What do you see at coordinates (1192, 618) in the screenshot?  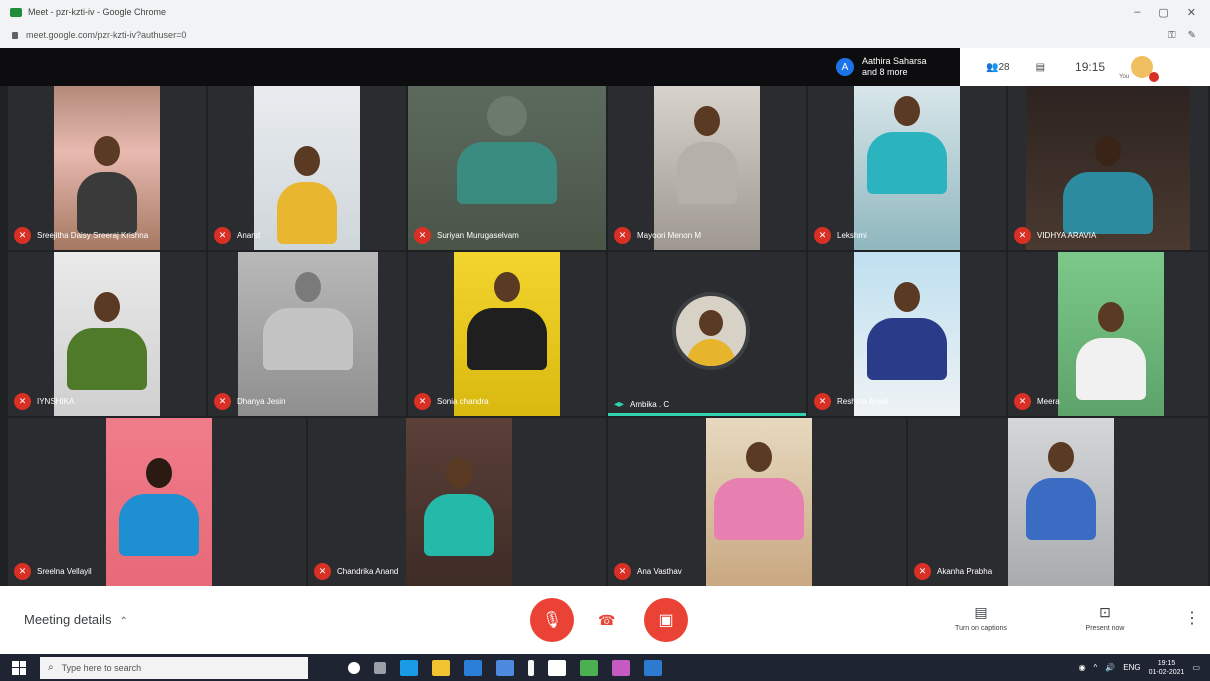 I see `more-options-button: ⋮` at bounding box center [1192, 618].